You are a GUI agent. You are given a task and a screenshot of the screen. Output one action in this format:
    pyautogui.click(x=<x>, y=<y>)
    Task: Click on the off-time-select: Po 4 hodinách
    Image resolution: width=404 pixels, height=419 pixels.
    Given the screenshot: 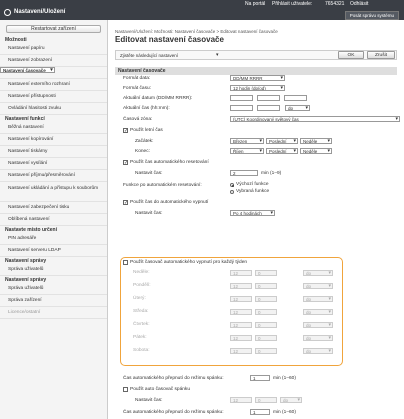 What is the action you would take?
    pyautogui.click(x=252, y=213)
    